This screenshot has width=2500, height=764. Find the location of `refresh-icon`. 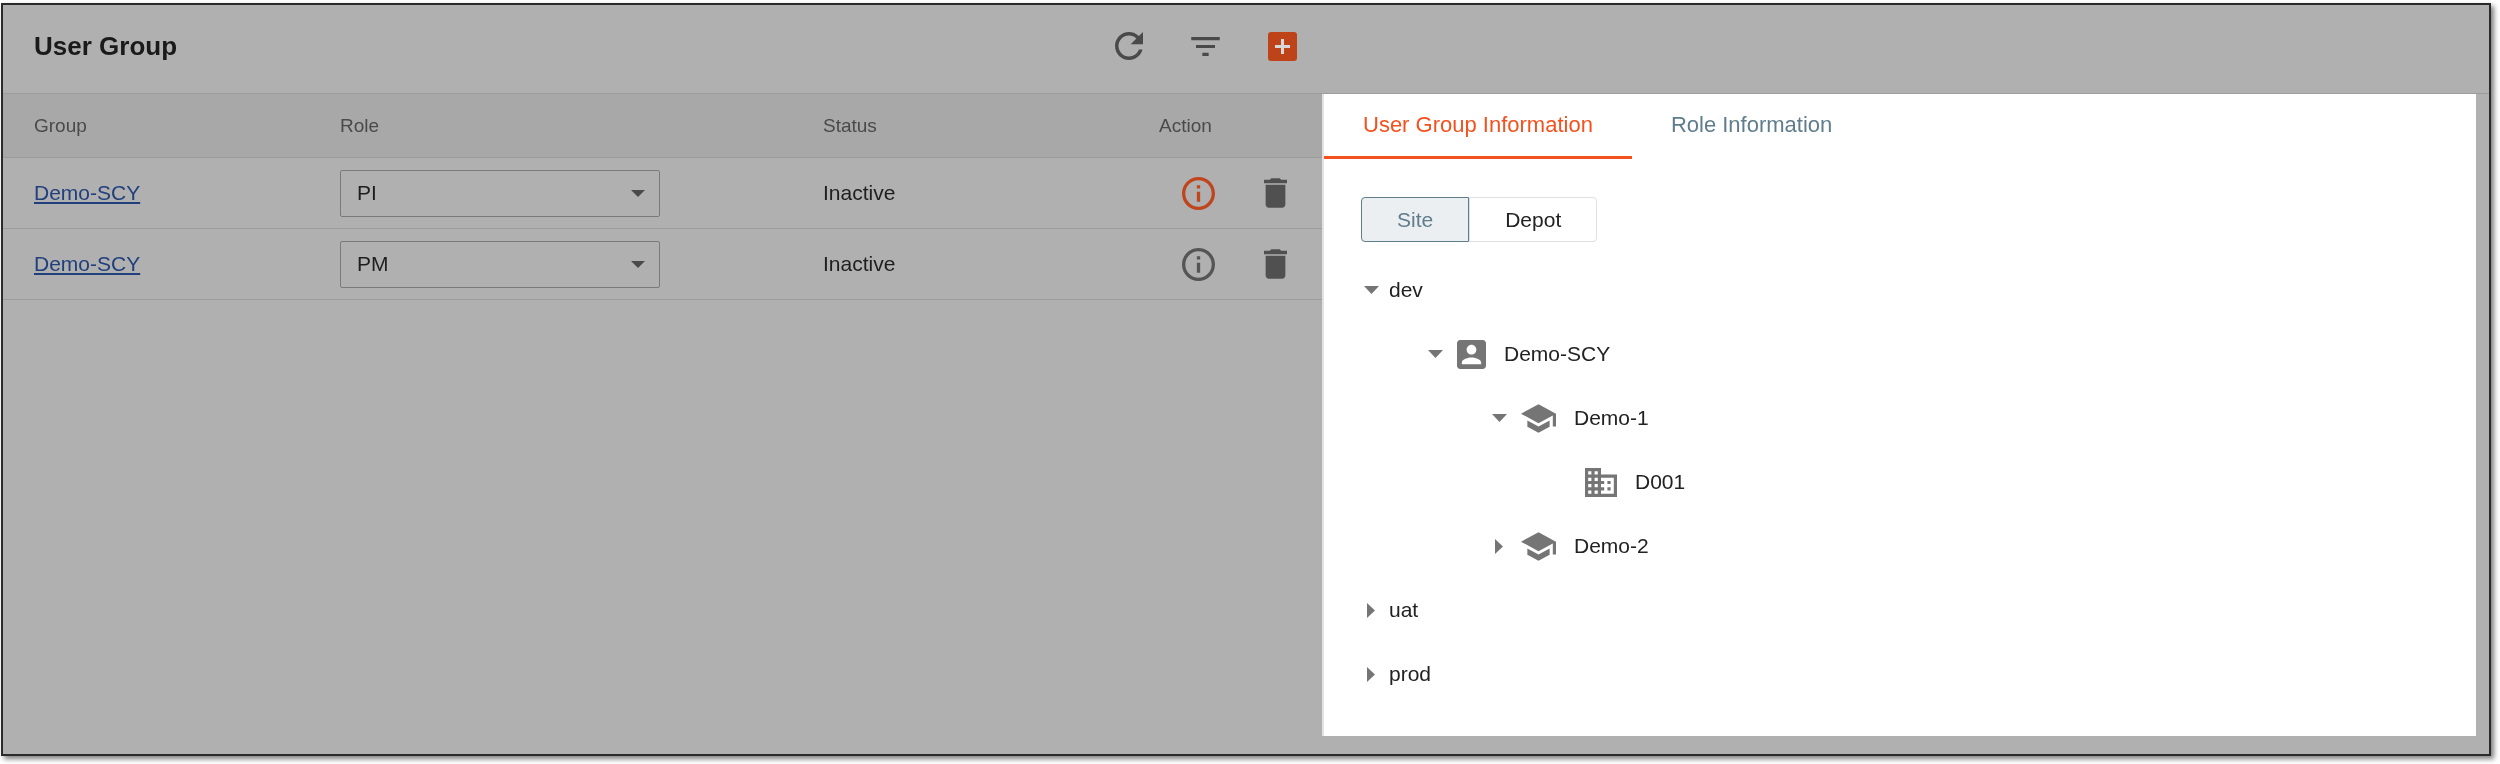

refresh-icon is located at coordinates (1129, 46).